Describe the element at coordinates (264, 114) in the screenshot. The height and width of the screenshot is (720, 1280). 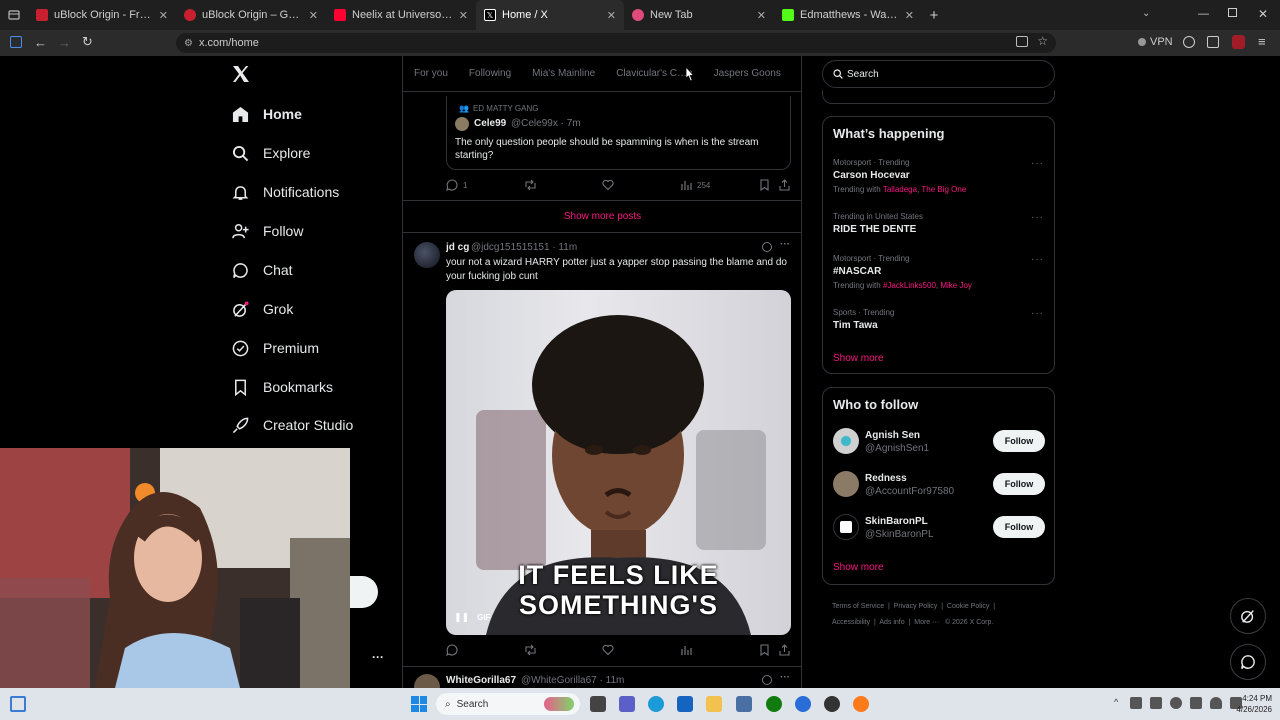
I see `nav-item-home: Home` at that location.